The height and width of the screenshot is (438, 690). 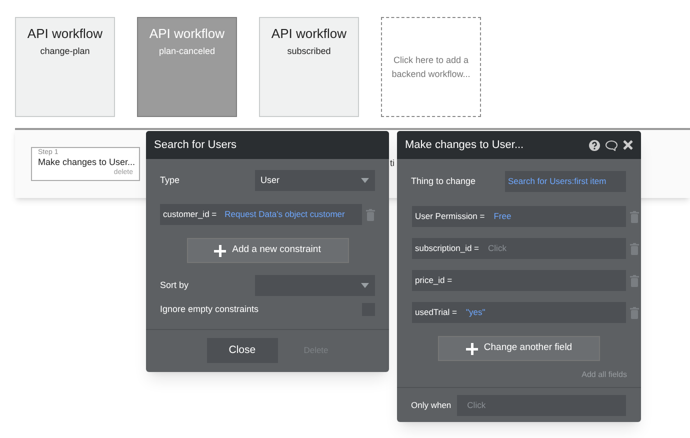 What do you see at coordinates (611, 145) in the screenshot?
I see `comment-icon` at bounding box center [611, 145].